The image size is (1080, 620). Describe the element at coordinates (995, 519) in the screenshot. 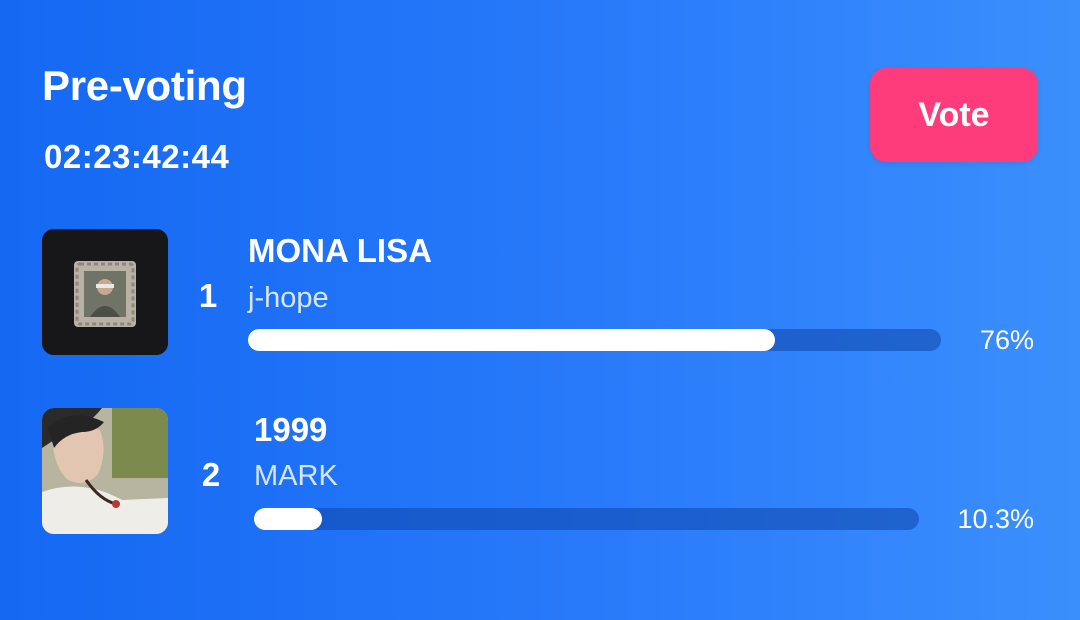

I see `vote-percentage: 10.3%` at that location.